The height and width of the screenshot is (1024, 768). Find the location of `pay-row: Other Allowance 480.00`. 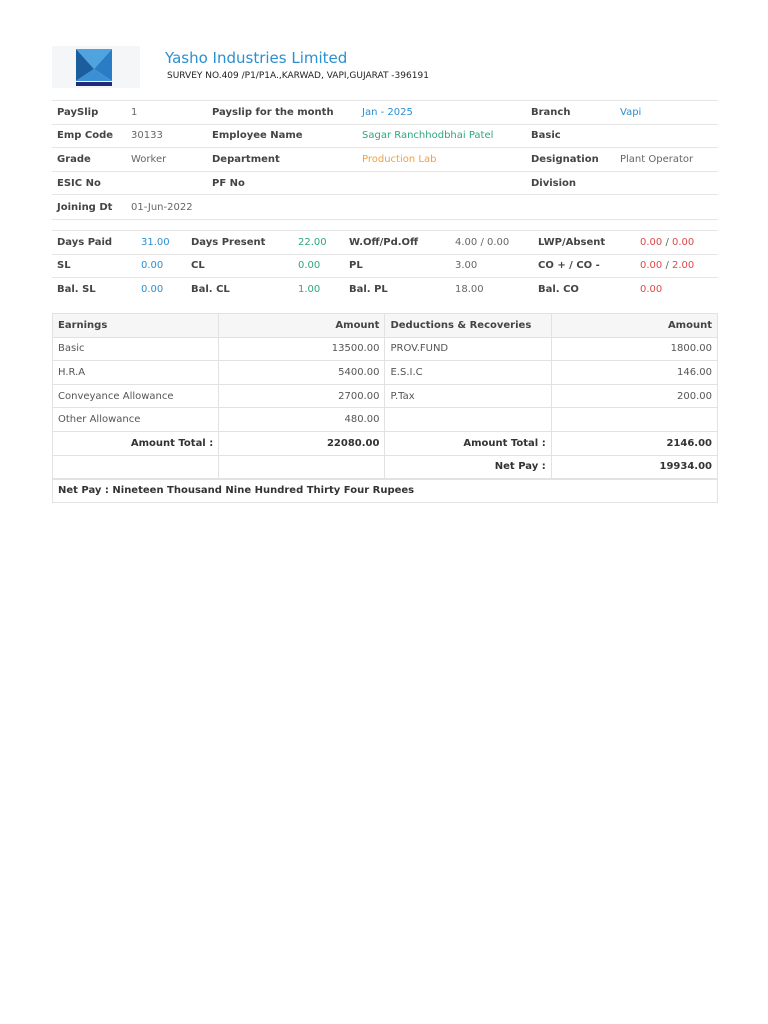

pay-row: Other Allowance 480.00 is located at coordinates (385, 419).